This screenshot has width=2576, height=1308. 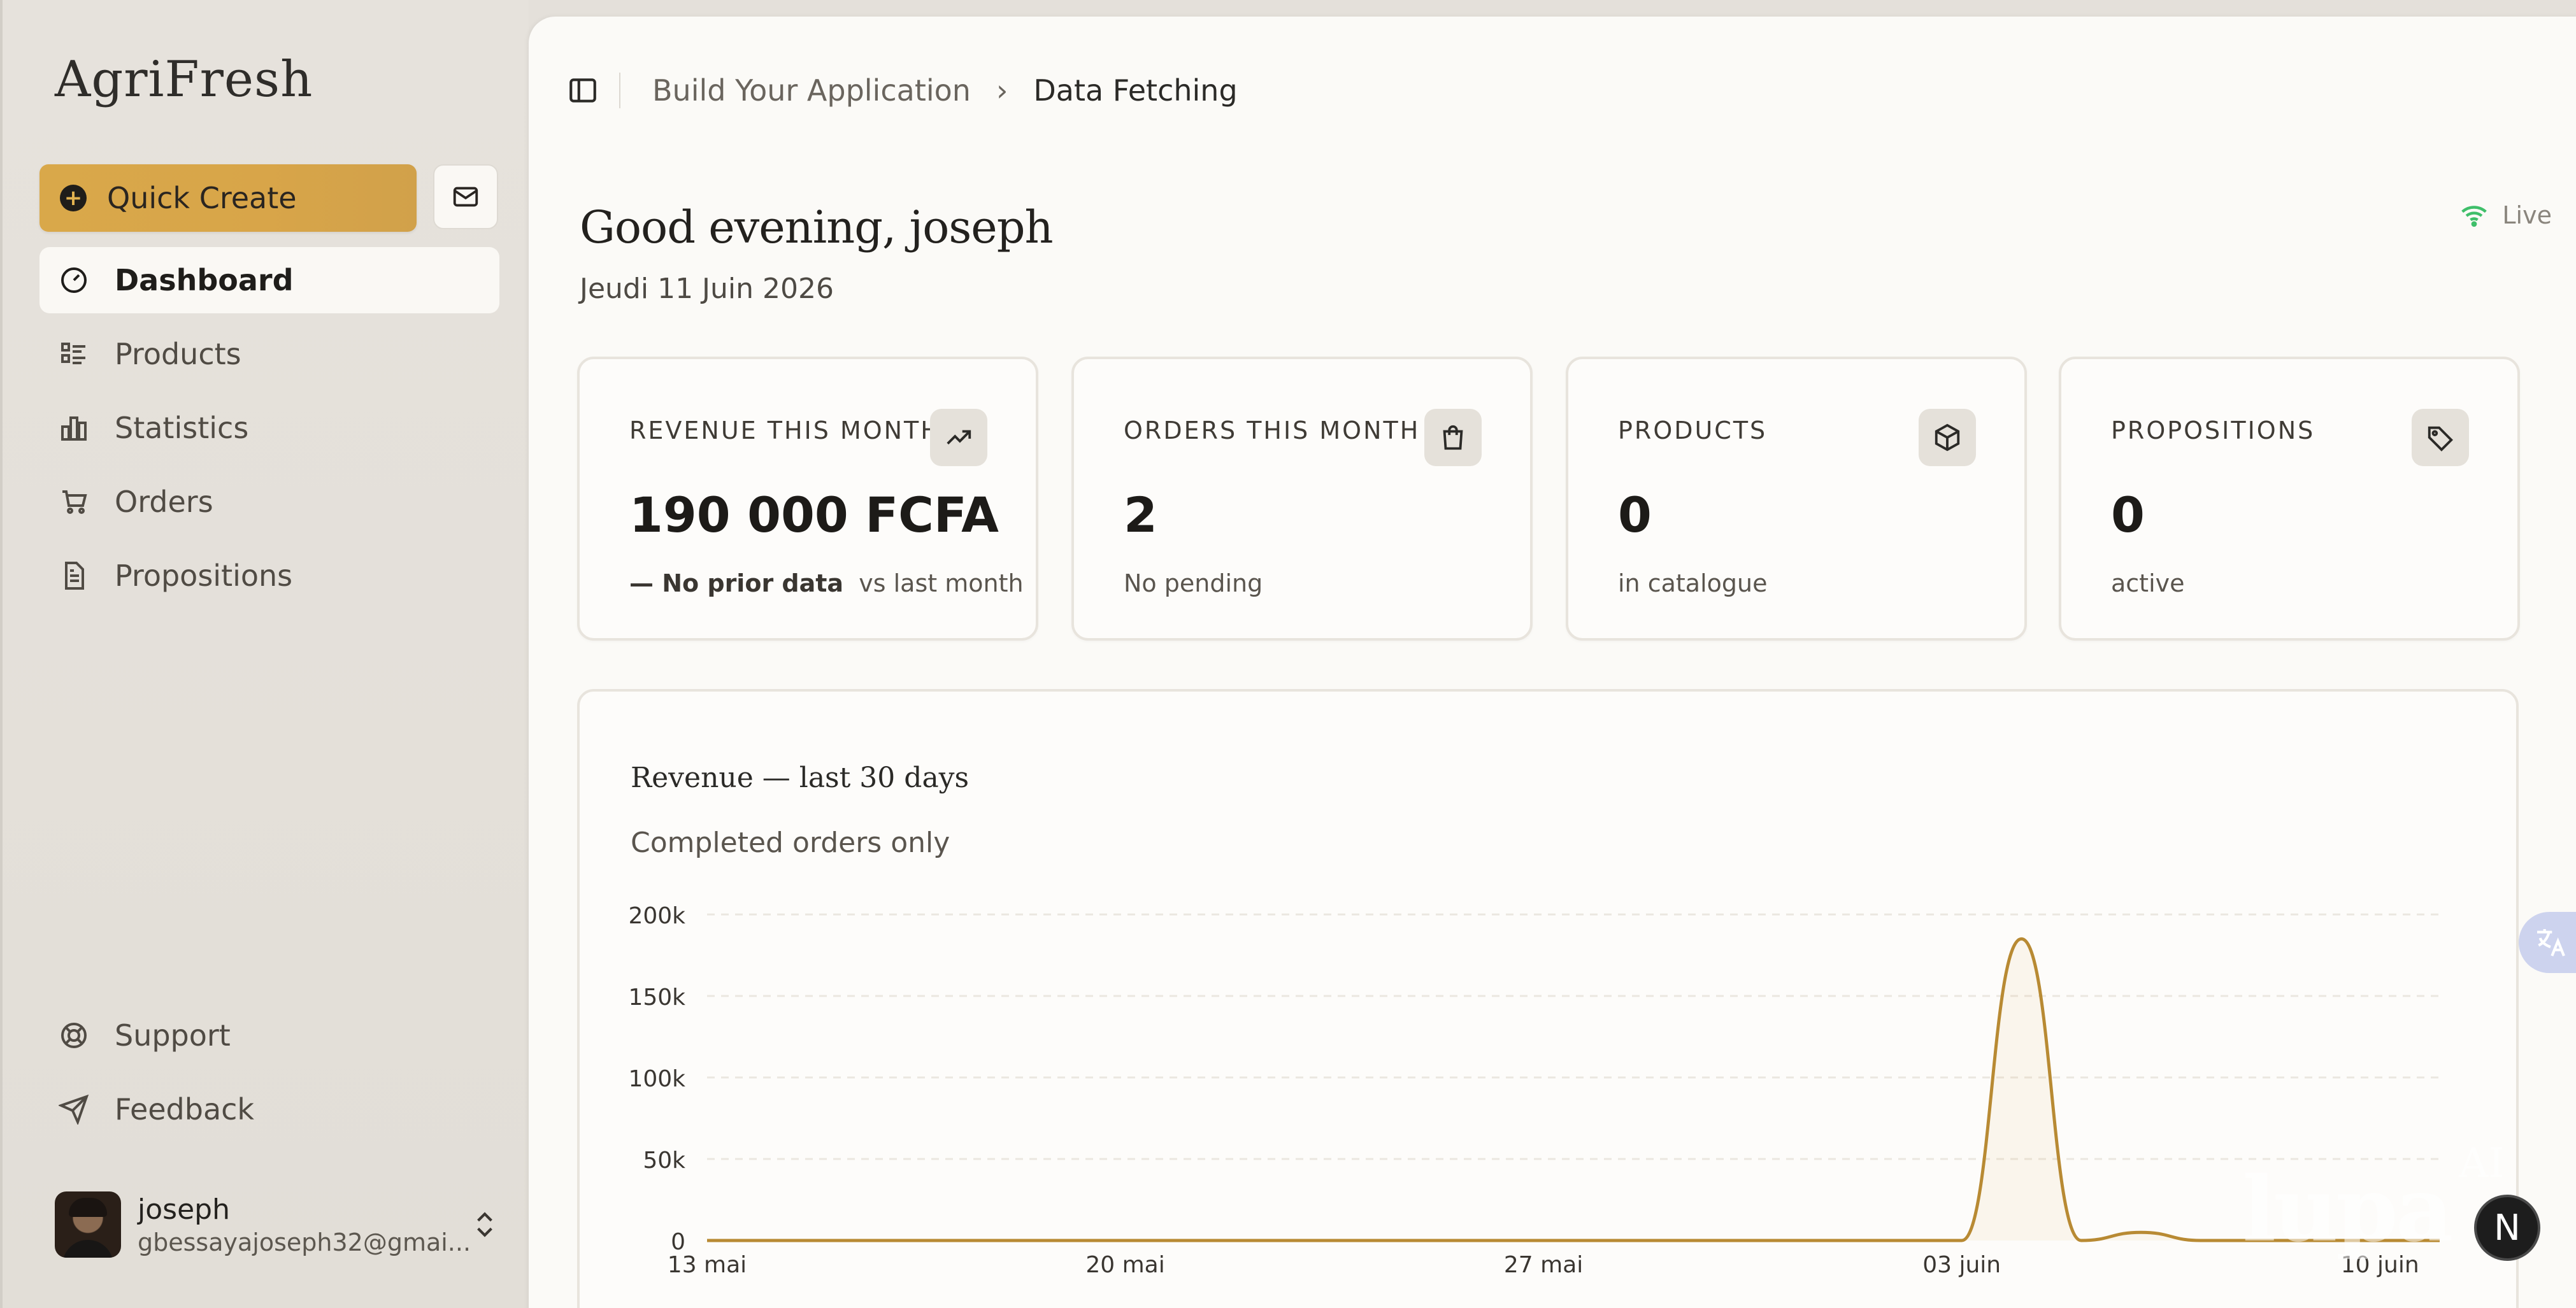 What do you see at coordinates (73, 198) in the screenshot?
I see `plus-circle-icon: +` at bounding box center [73, 198].